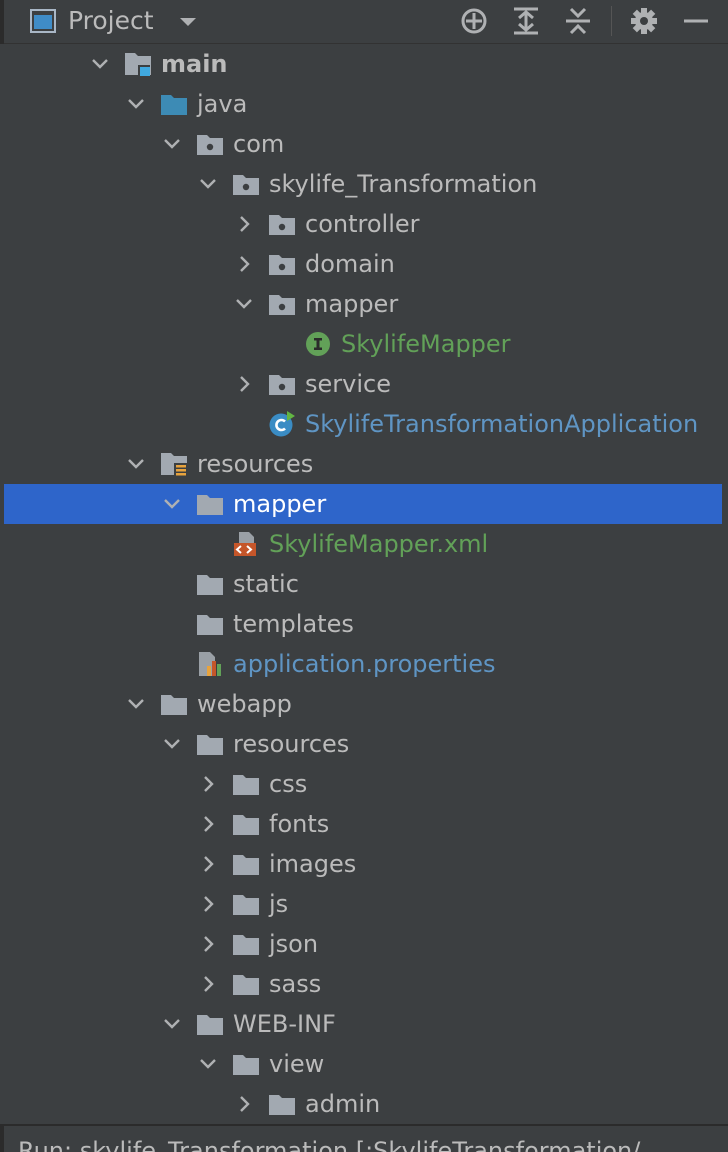 The height and width of the screenshot is (1152, 728). Describe the element at coordinates (366, 864) in the screenshot. I see `tree-row: images` at that location.